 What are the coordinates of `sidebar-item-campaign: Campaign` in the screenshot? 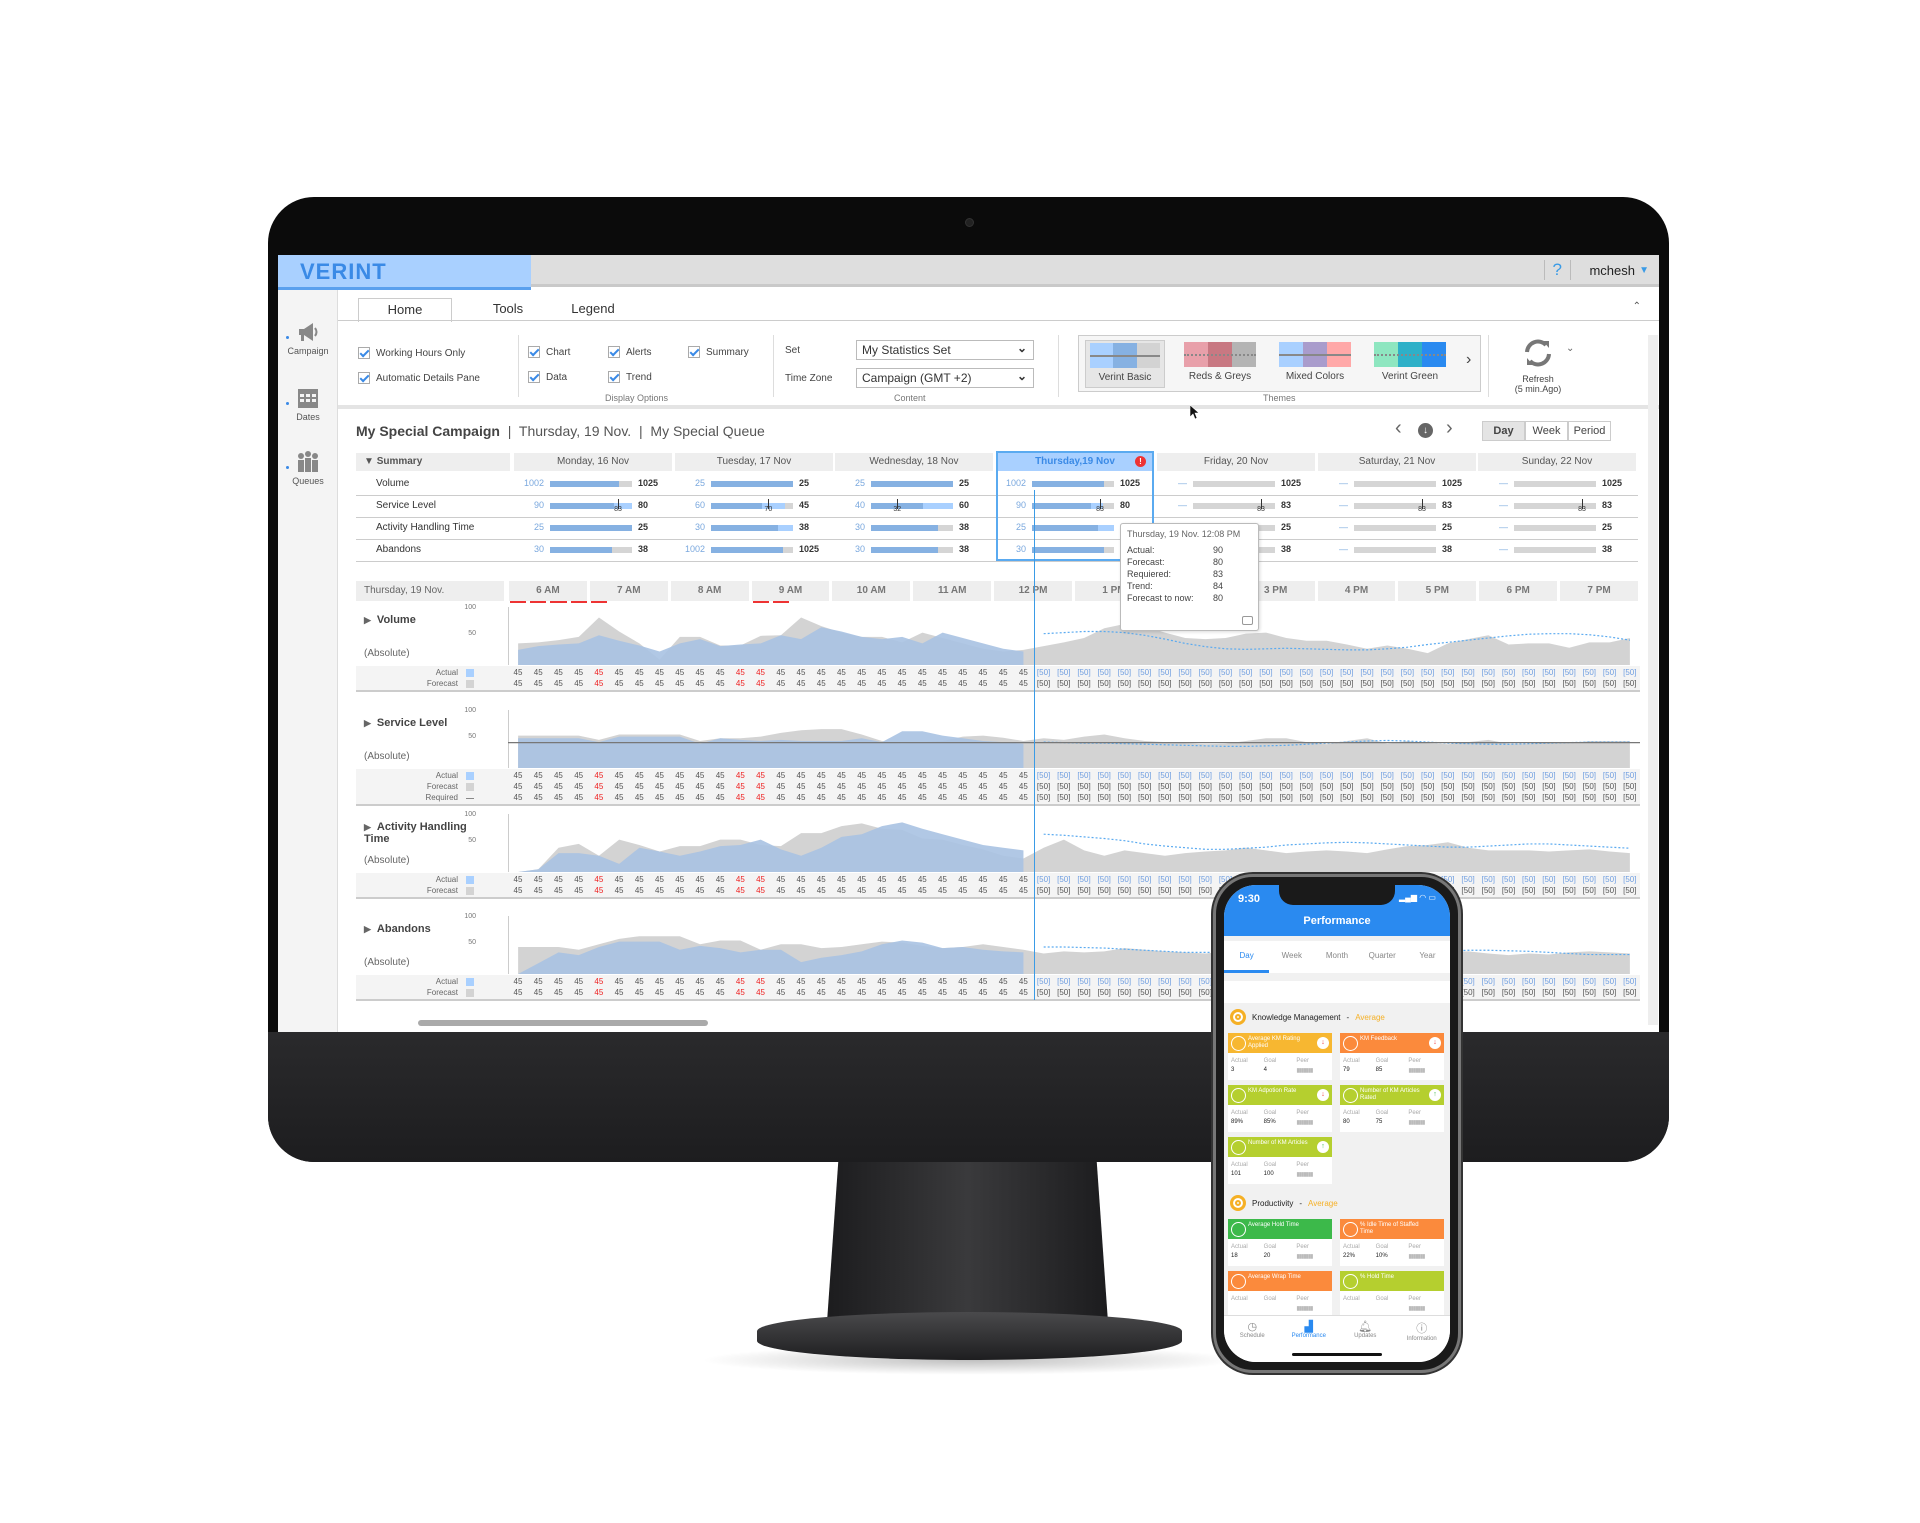 It's located at (308, 338).